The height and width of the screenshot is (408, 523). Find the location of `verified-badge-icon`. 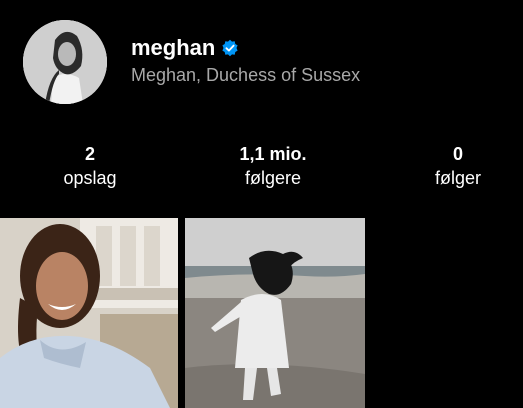

verified-badge-icon is located at coordinates (230, 48).